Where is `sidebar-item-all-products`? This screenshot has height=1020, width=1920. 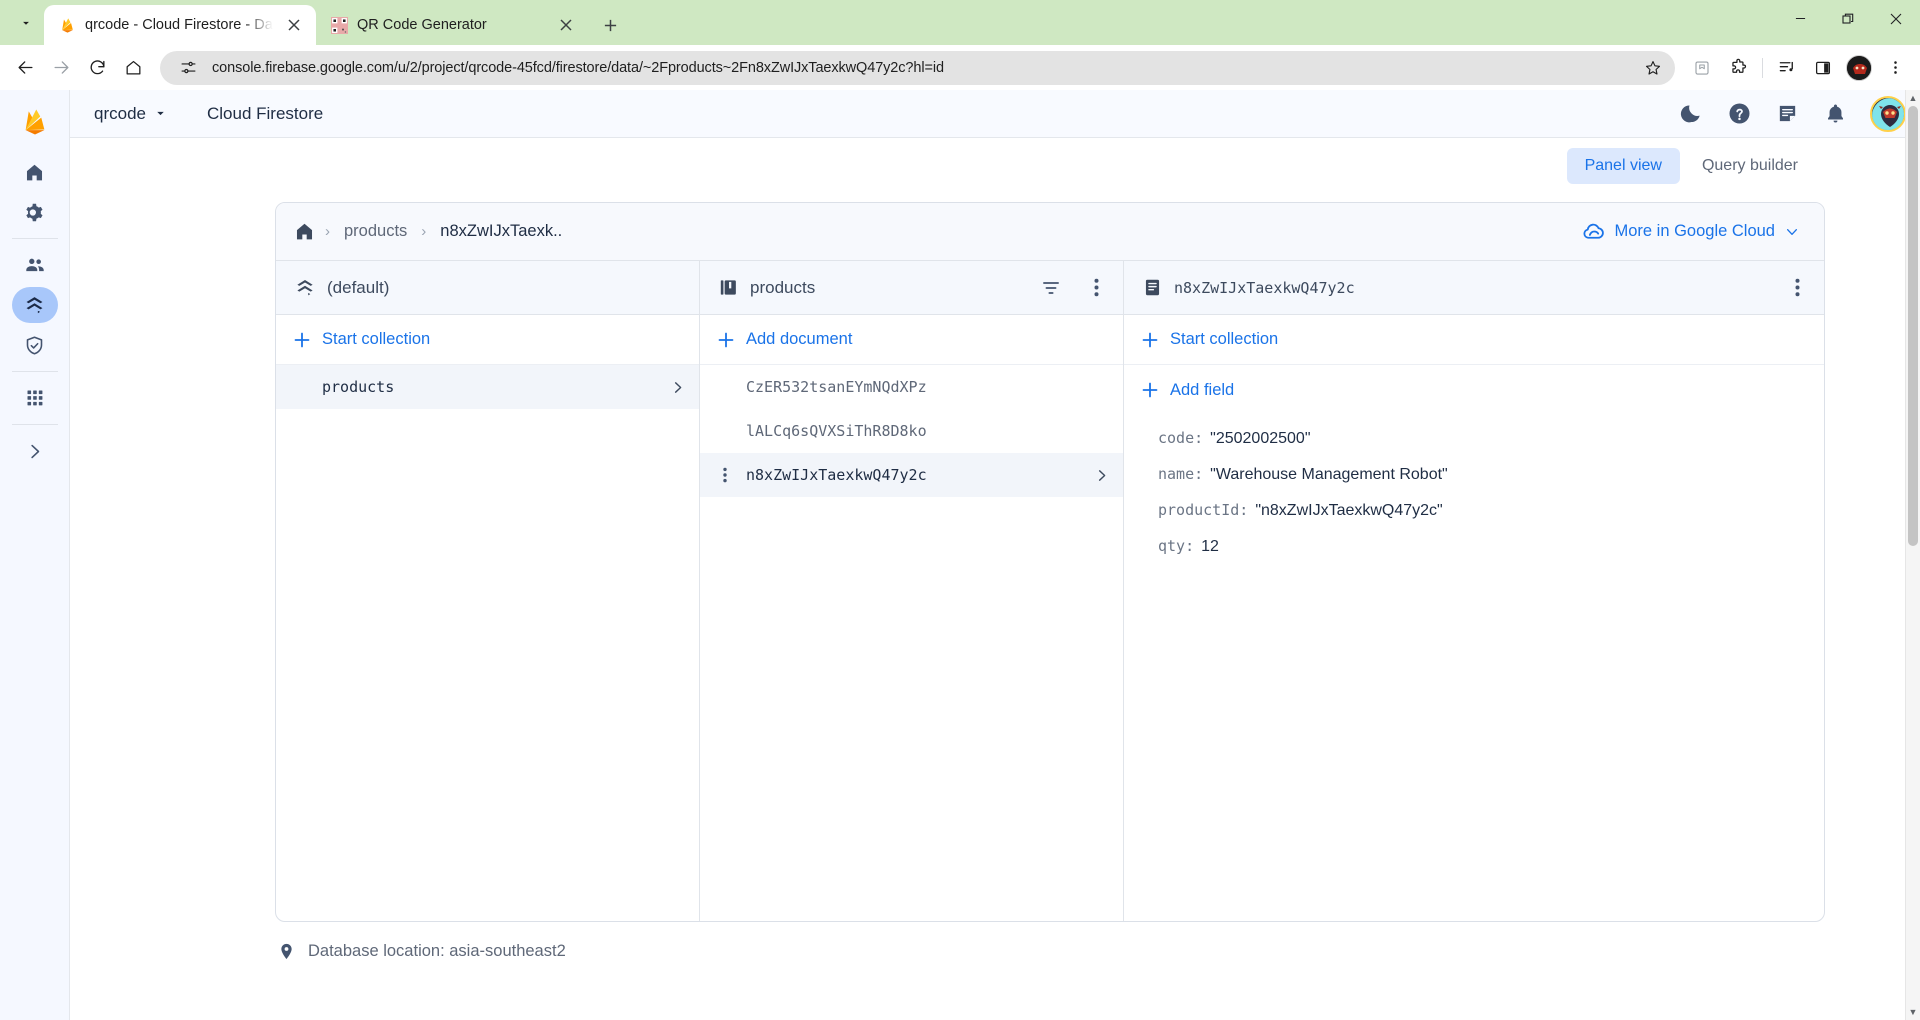
sidebar-item-all-products is located at coordinates (35, 398).